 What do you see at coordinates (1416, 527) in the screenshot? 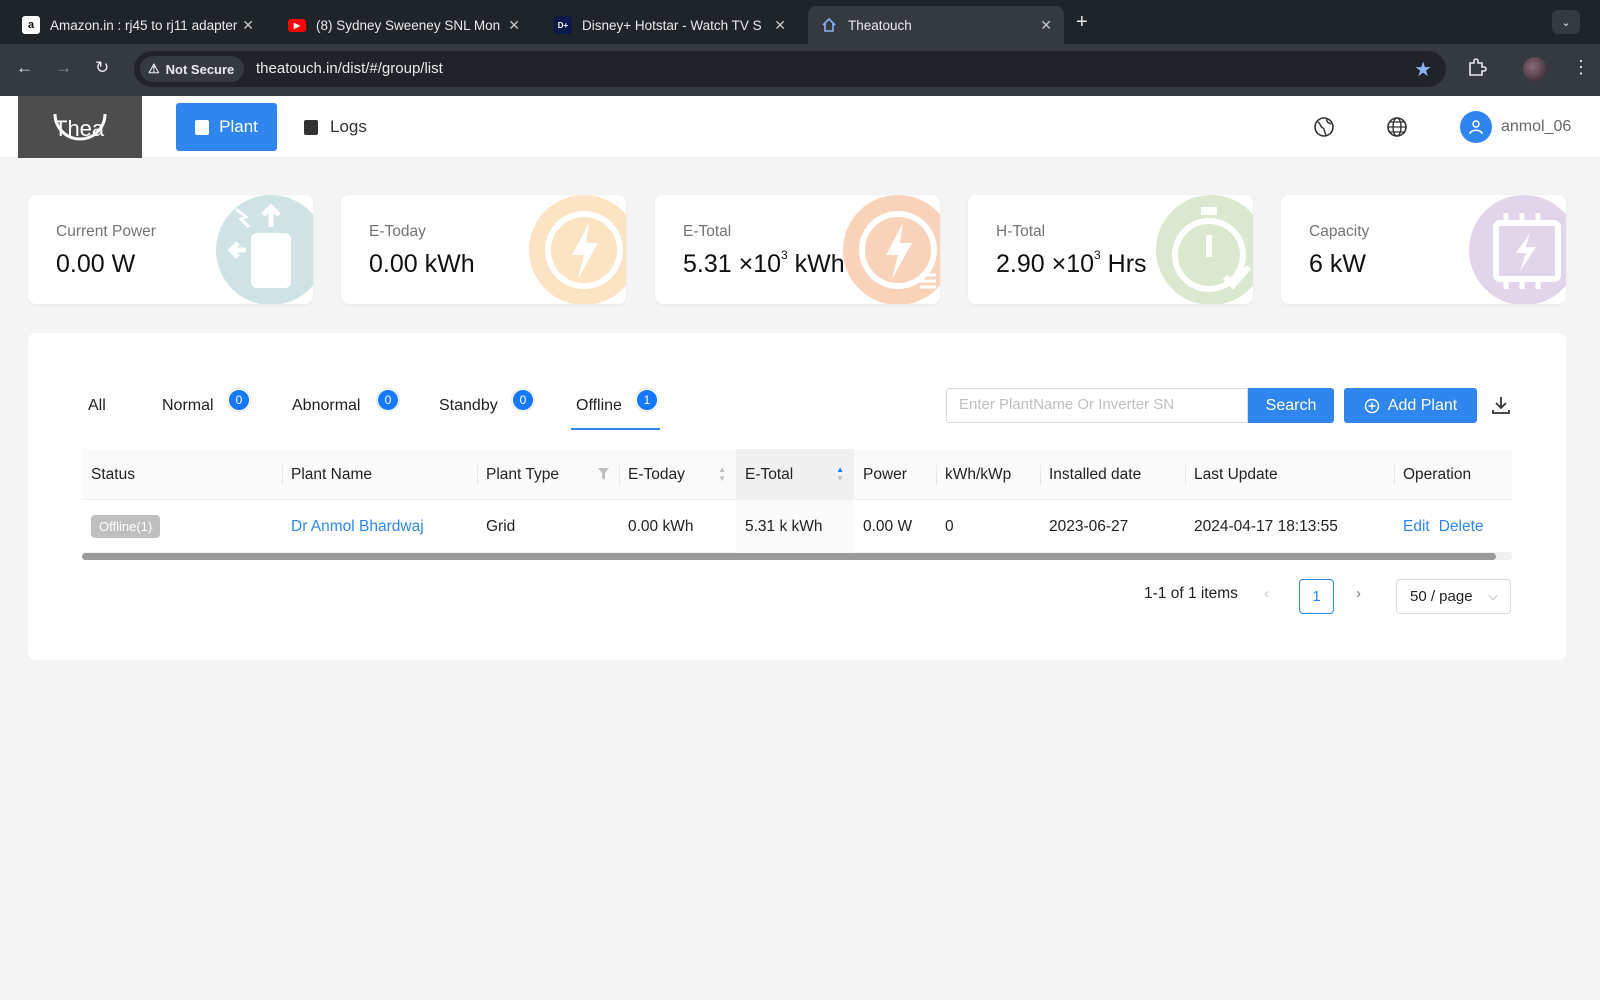
I see `edit-link: Edit` at bounding box center [1416, 527].